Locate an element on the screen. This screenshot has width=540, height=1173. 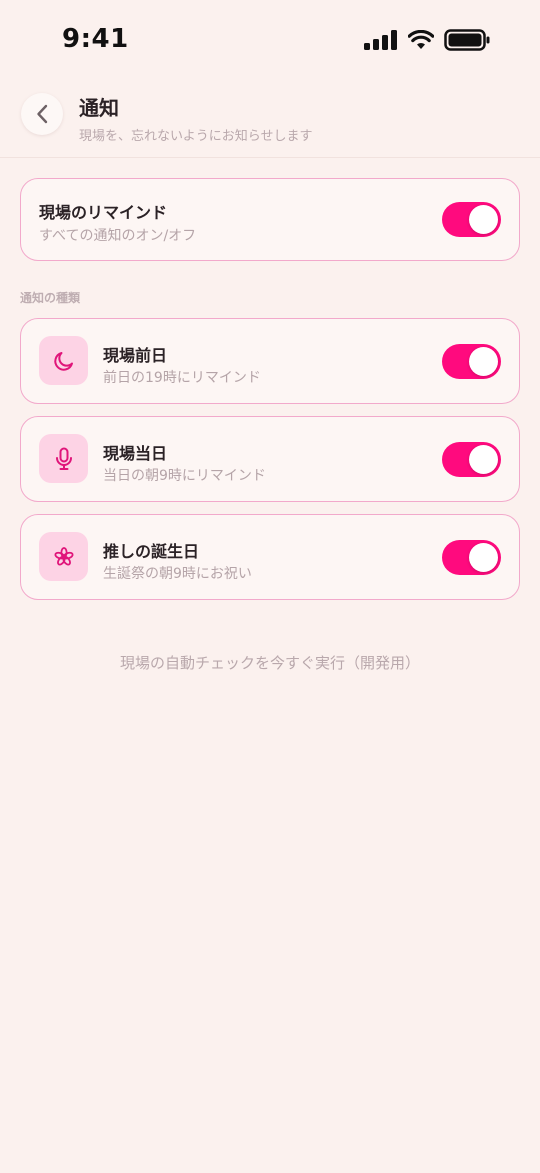
master-reminder-title: 現場のリマインド is located at coordinates (103, 212).